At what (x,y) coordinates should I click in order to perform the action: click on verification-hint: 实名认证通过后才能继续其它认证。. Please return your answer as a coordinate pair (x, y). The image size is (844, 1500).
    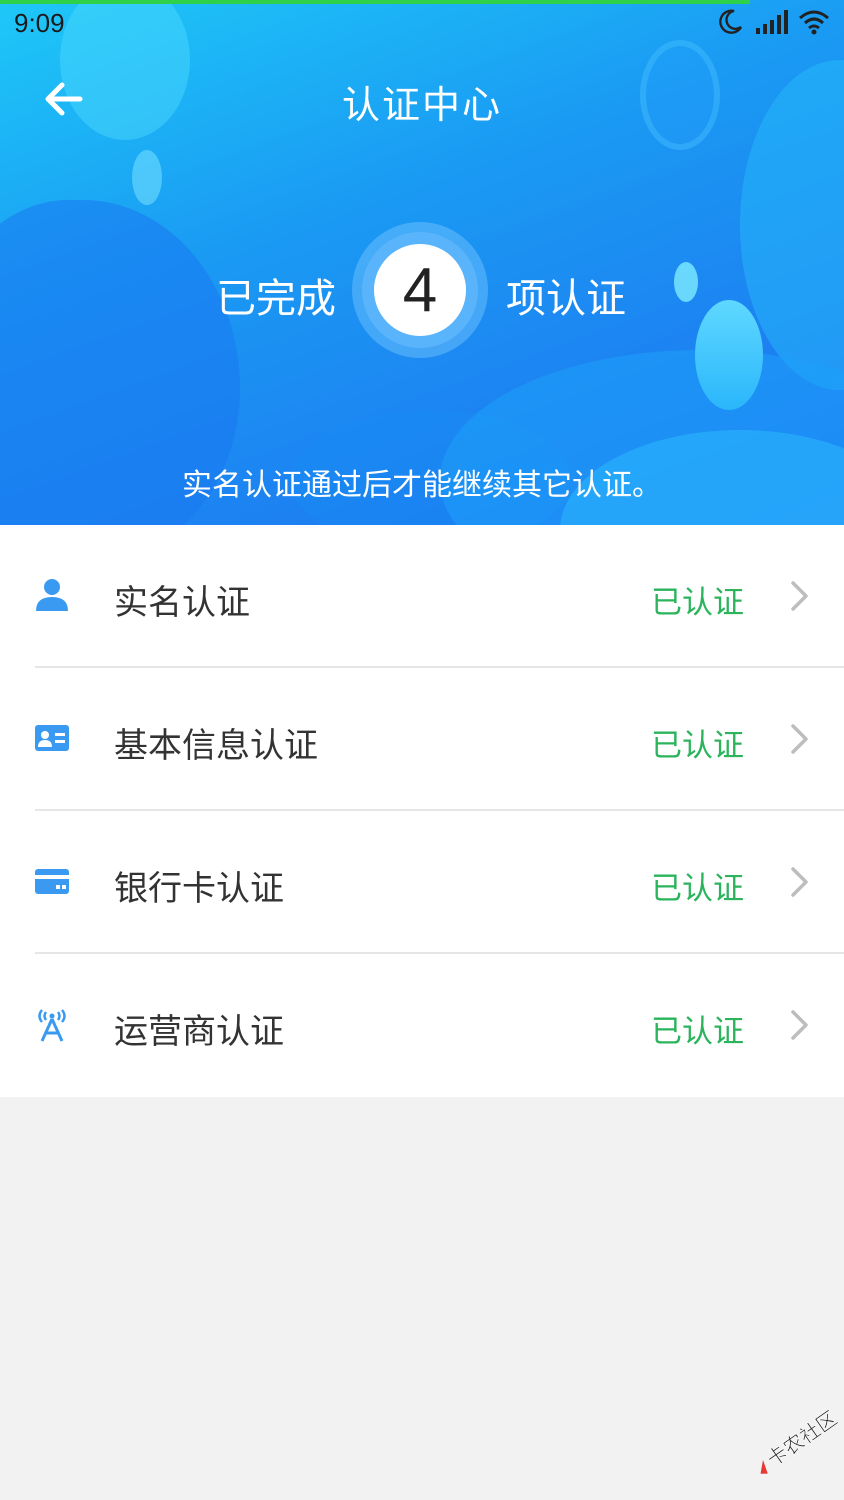
    Looking at the image, I should click on (422, 485).